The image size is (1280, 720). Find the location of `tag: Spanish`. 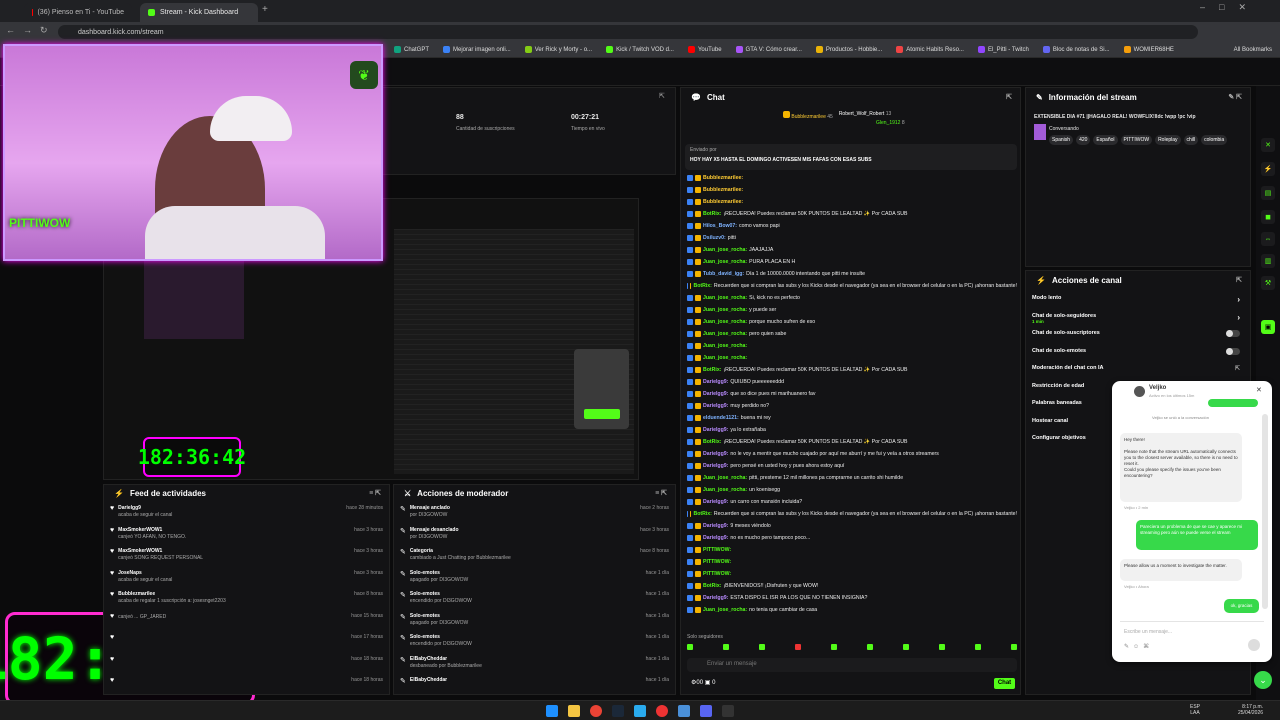

tag: Spanish is located at coordinates (1061, 140).